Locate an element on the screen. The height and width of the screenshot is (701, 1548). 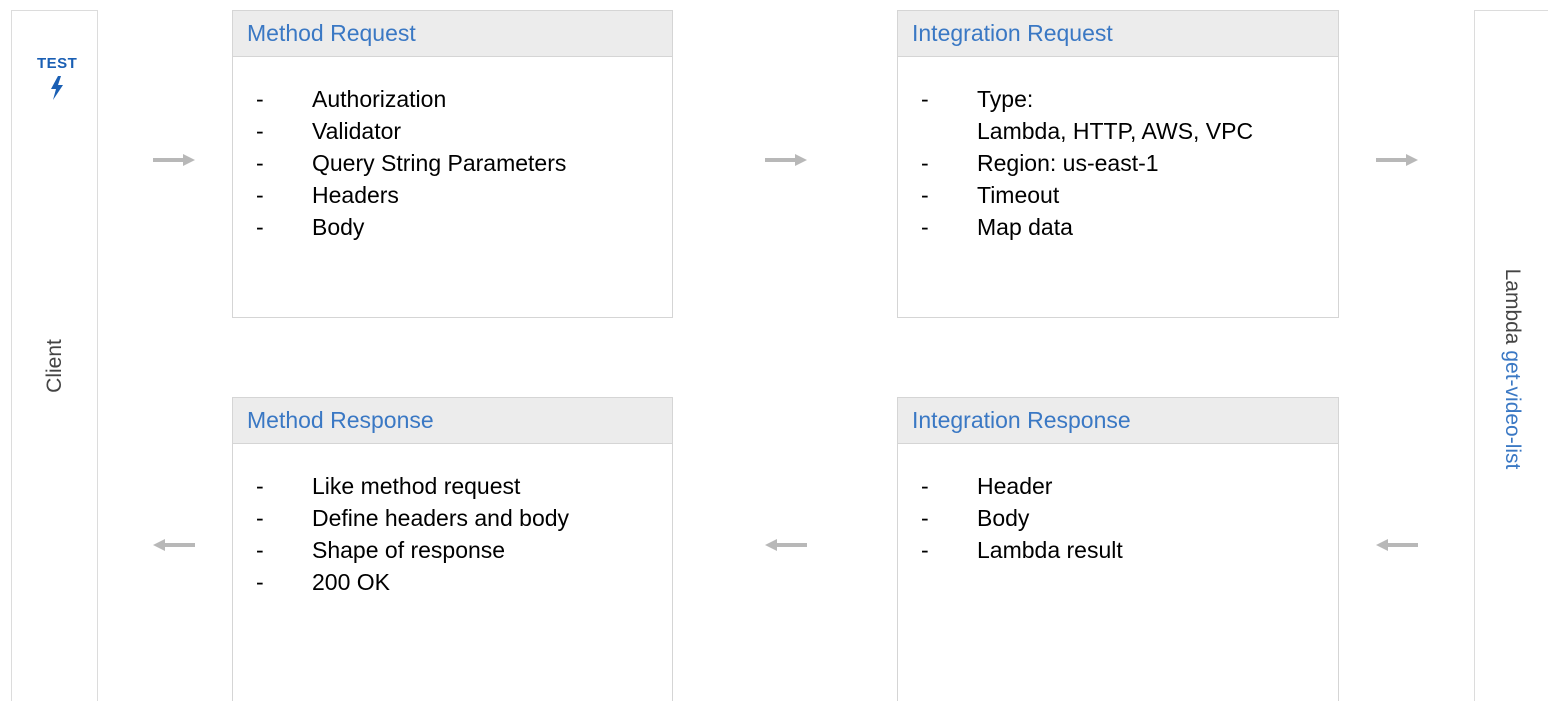
item-text: Header is located at coordinates (1015, 486).